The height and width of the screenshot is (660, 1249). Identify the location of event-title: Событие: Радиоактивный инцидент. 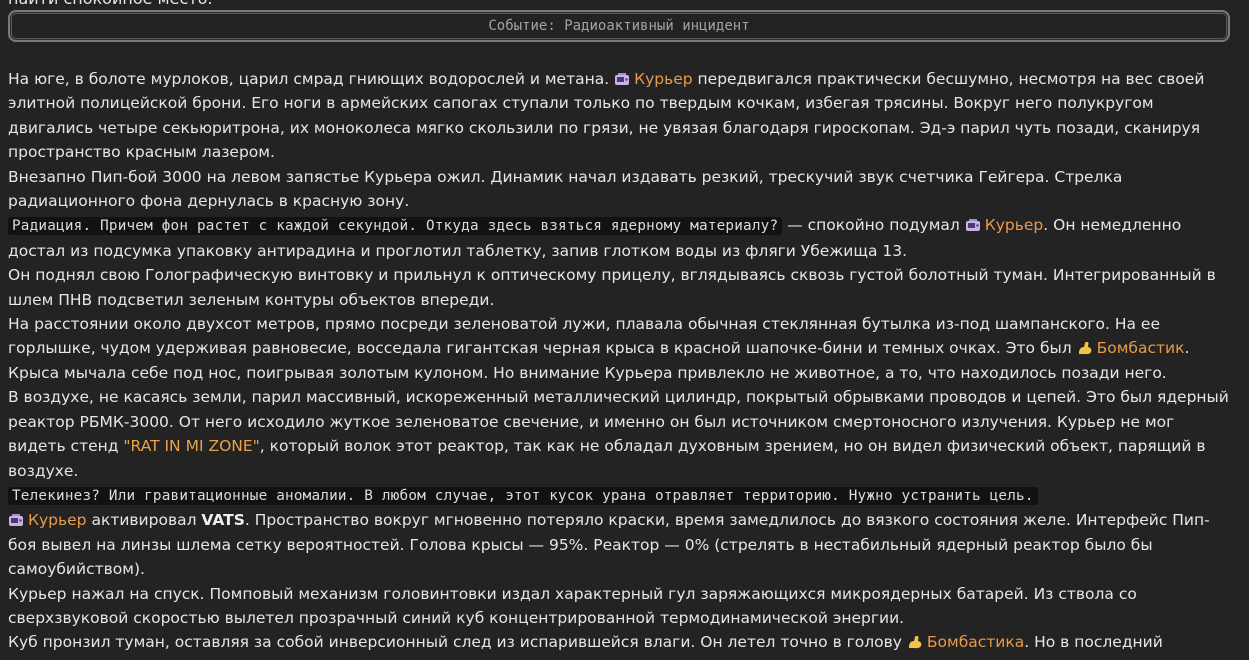
(619, 26).